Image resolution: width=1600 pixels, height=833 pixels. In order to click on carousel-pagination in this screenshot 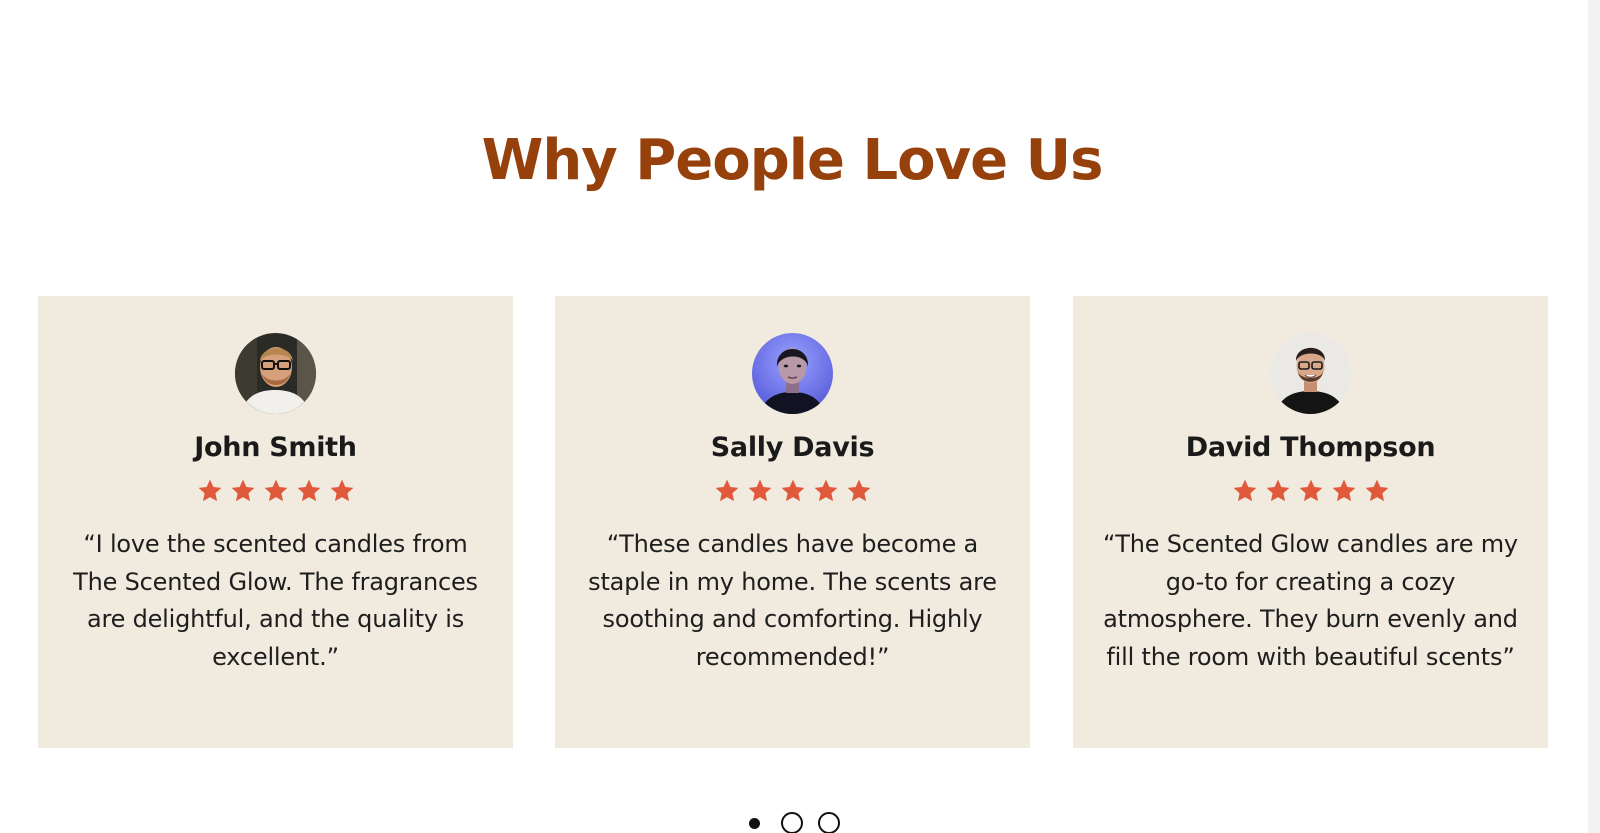, I will do `click(799, 822)`.